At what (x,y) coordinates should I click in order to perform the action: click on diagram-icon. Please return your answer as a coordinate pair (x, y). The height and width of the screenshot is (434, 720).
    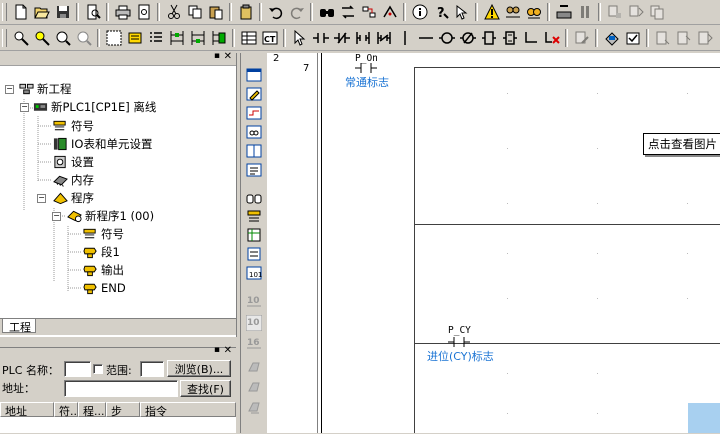
    Looking at the image, I should click on (254, 113).